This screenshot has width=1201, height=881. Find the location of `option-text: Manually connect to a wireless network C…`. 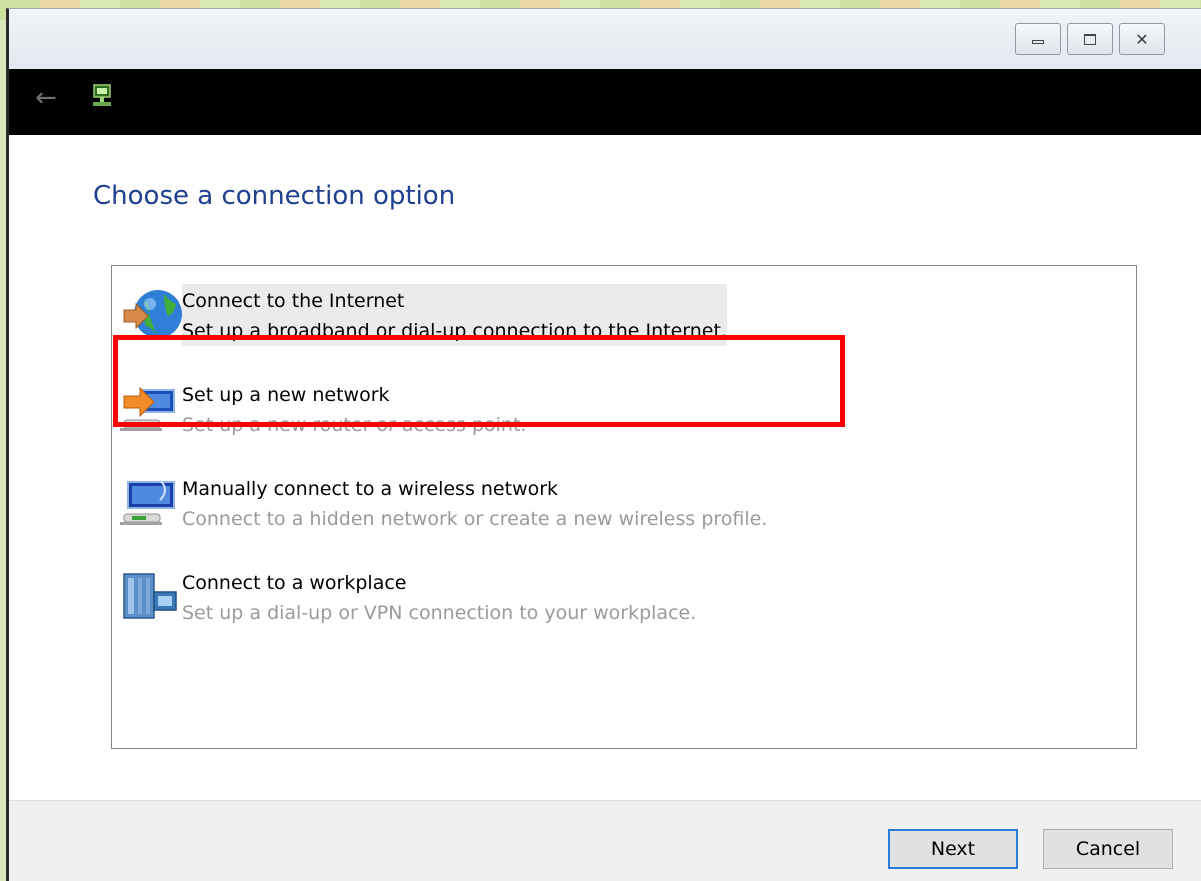

option-text: Manually connect to a wireless network C… is located at coordinates (474, 503).